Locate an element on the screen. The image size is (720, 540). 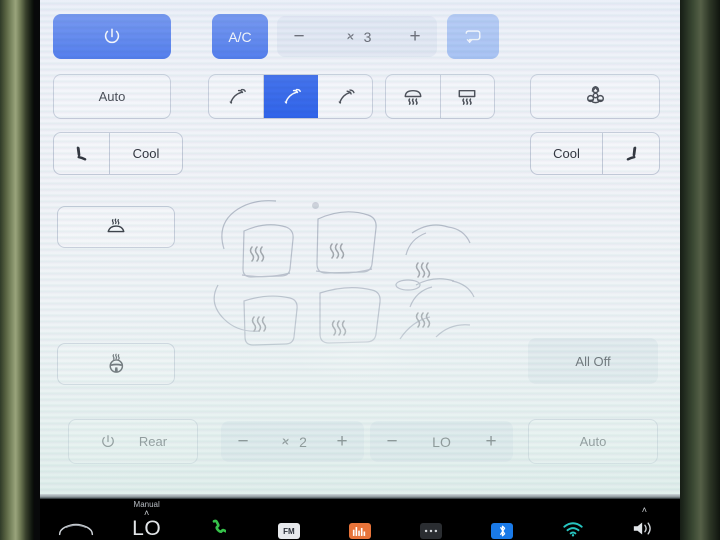
rear-fan-increase-button: + is located at coordinates (342, 441).